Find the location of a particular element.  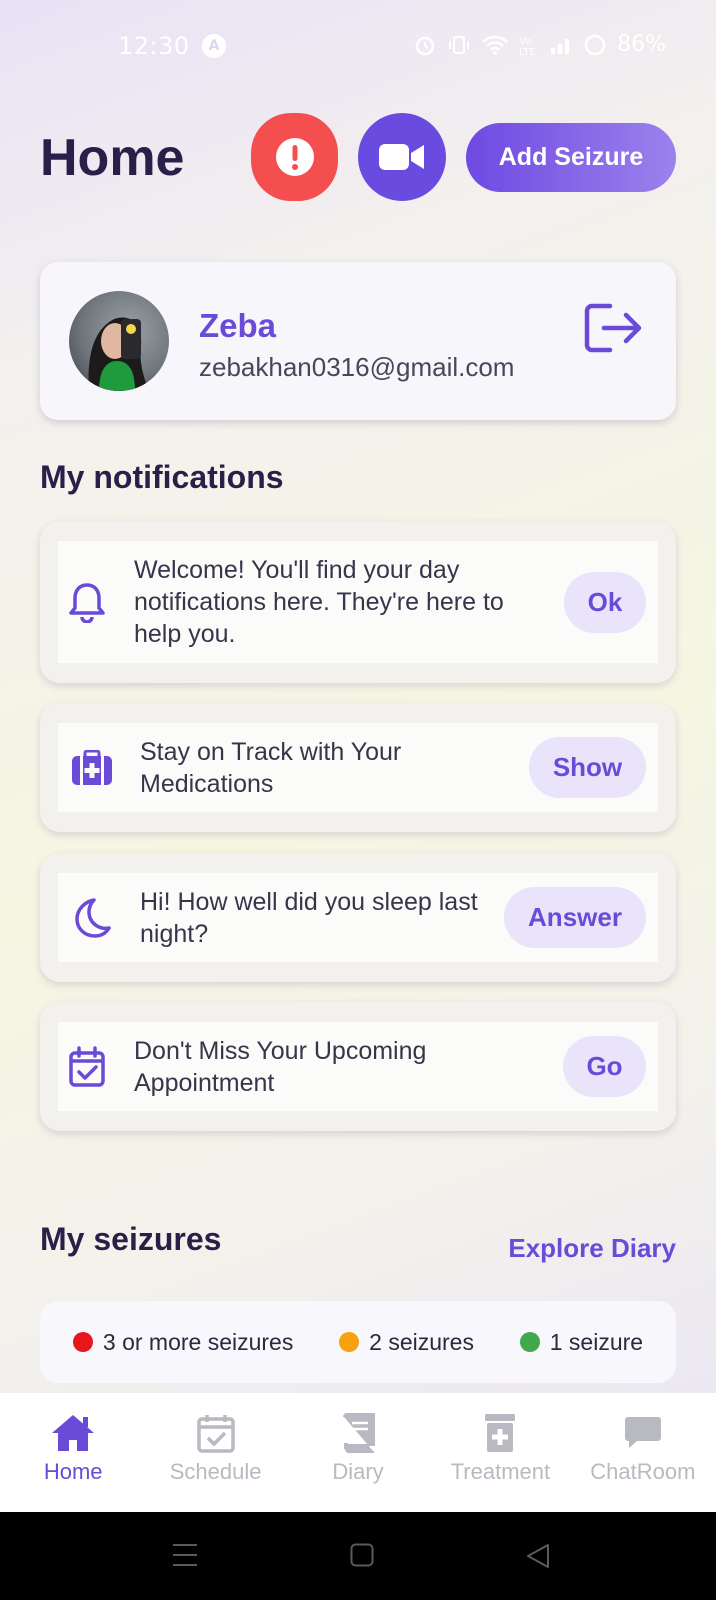

nav-home: Home is located at coordinates (73, 1462).